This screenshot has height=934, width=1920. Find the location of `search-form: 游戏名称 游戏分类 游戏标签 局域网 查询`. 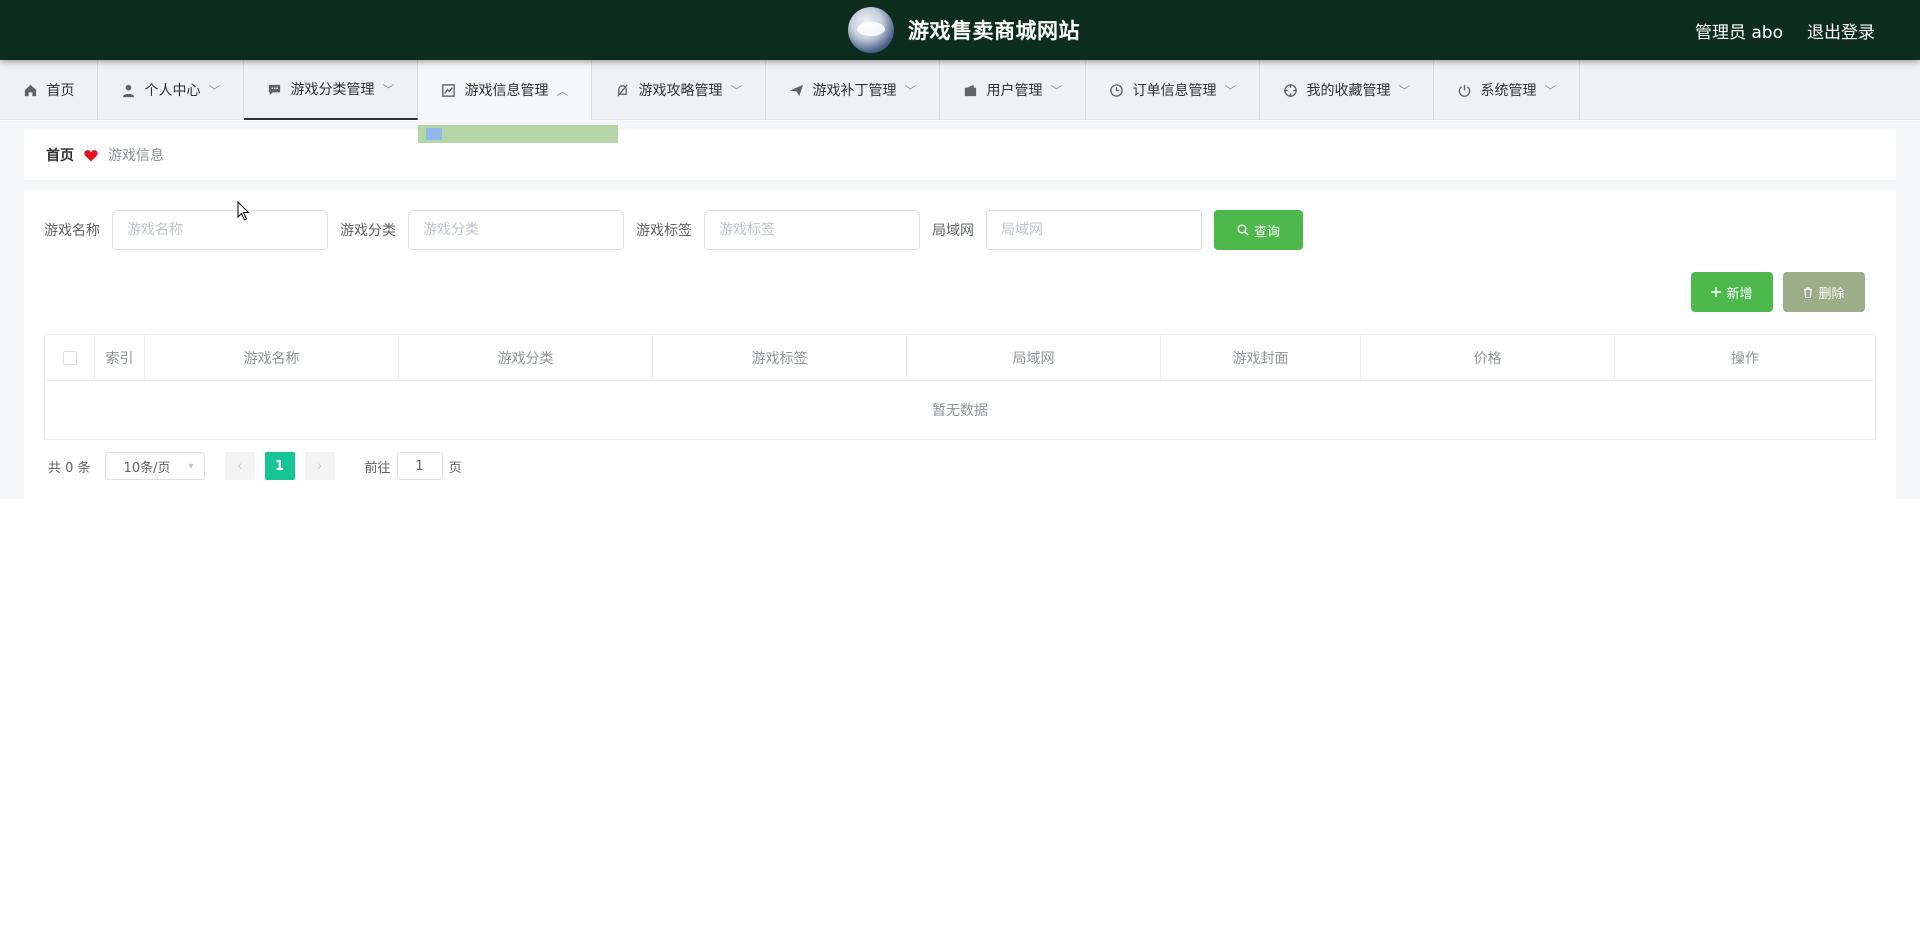

search-form: 游戏名称 游戏分类 游戏标签 局域网 查询 is located at coordinates (673, 230).